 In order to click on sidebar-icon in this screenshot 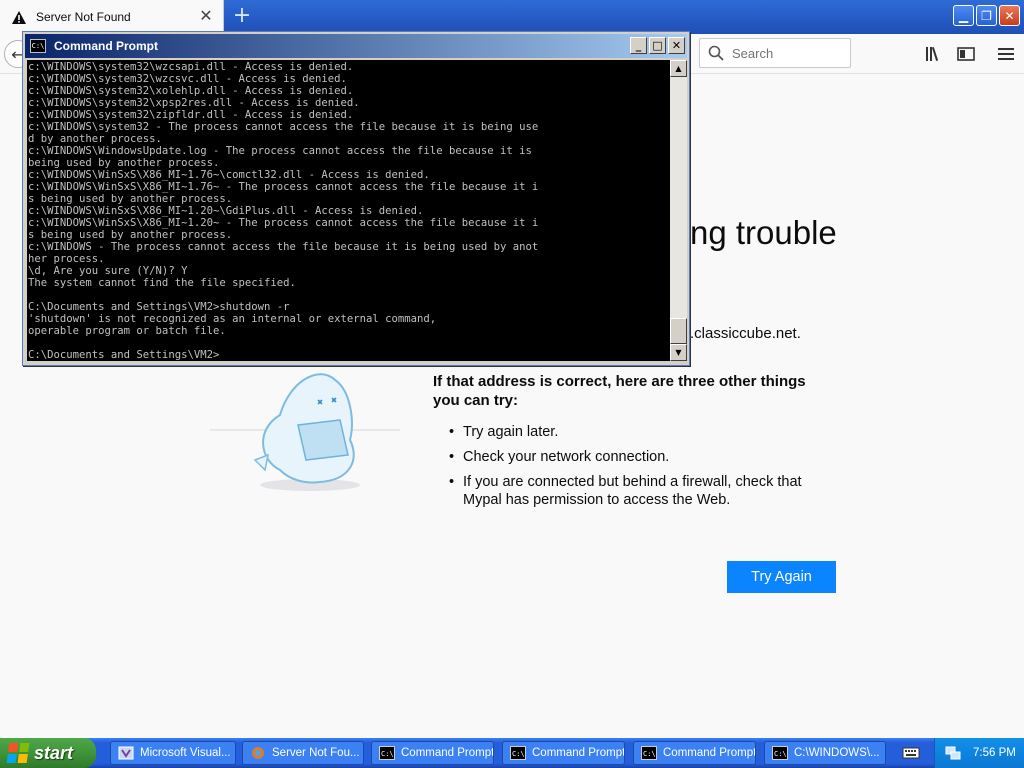, I will do `click(966, 54)`.